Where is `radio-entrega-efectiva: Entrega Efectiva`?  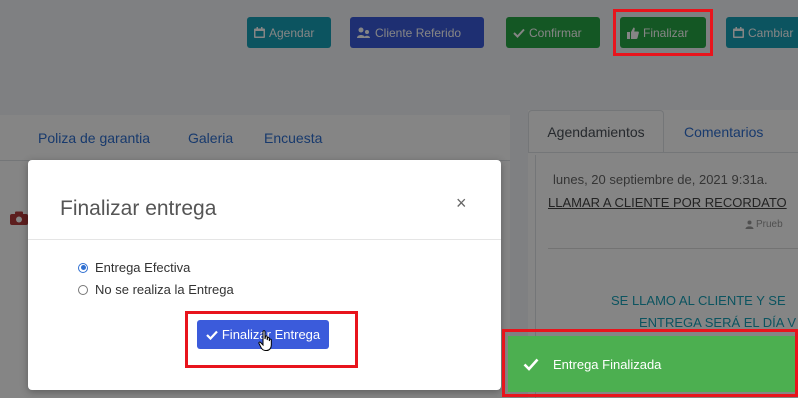
radio-entrega-efectiva: Entrega Efectiva is located at coordinates (134, 267).